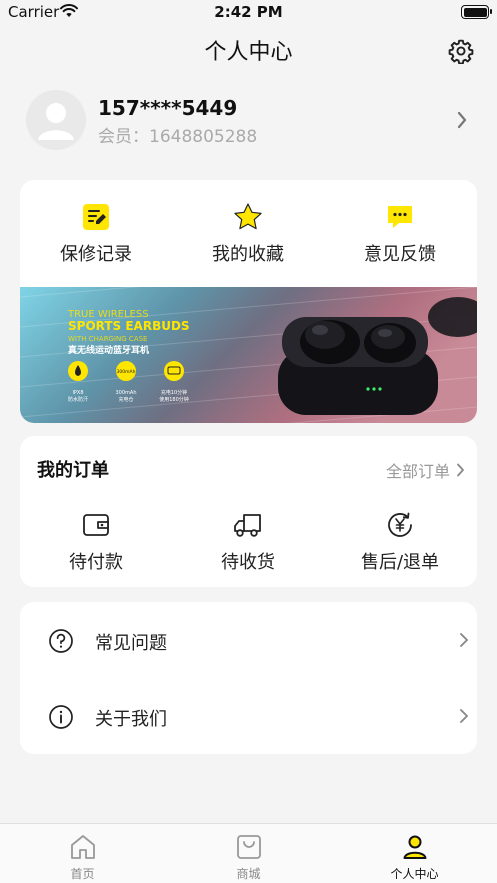  Describe the element at coordinates (461, 51) in the screenshot. I see `gear-icon` at that location.